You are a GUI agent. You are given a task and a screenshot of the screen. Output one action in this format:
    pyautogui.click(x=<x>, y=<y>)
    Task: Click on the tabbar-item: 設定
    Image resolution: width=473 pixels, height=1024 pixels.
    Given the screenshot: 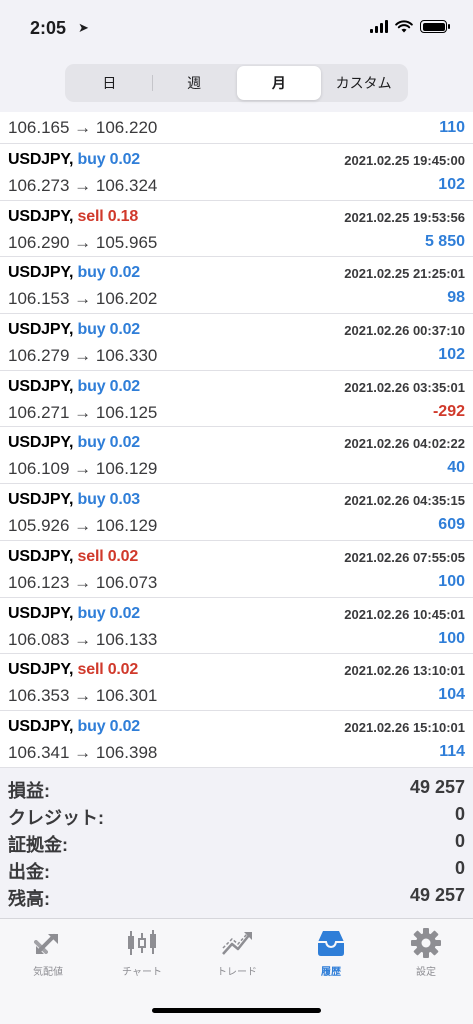 What is the action you would take?
    pyautogui.click(x=426, y=952)
    